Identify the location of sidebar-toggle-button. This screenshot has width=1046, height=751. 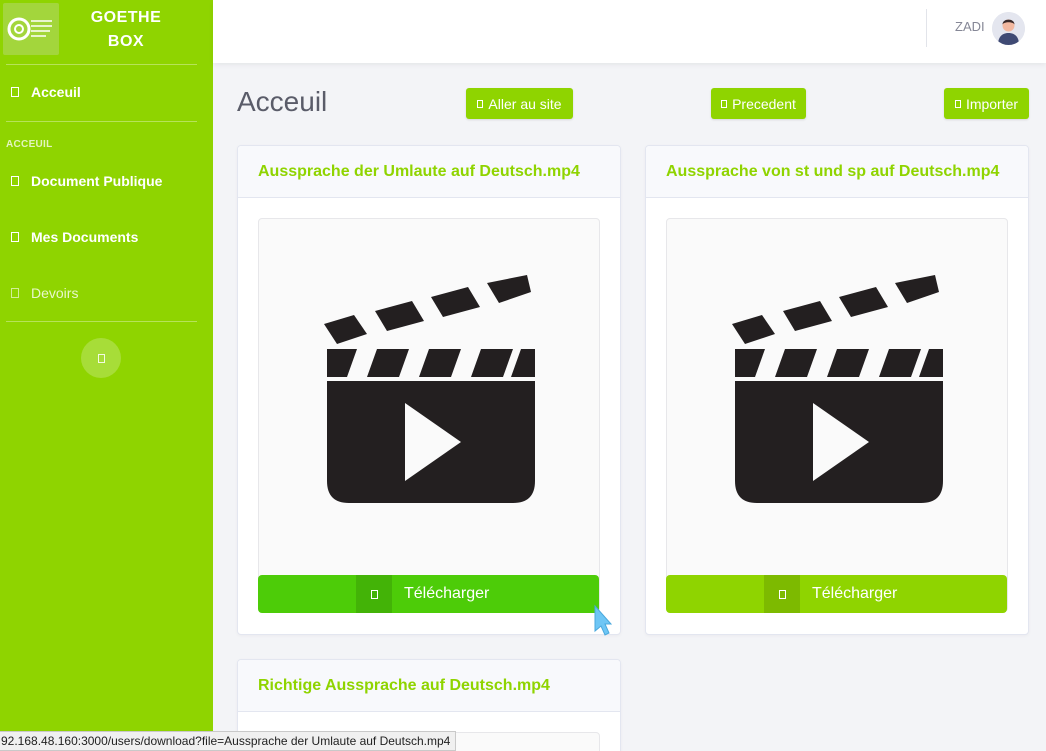
(101, 358).